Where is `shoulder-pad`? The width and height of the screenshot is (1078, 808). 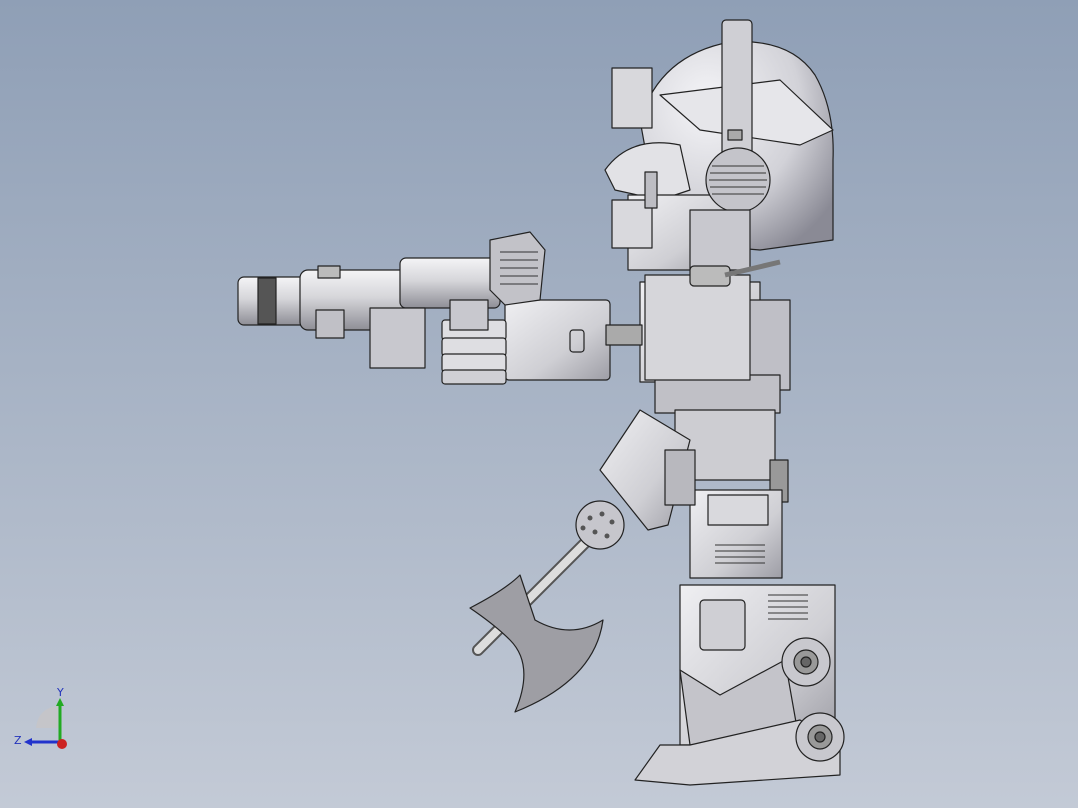
shoulder-pad is located at coordinates (697, 327).